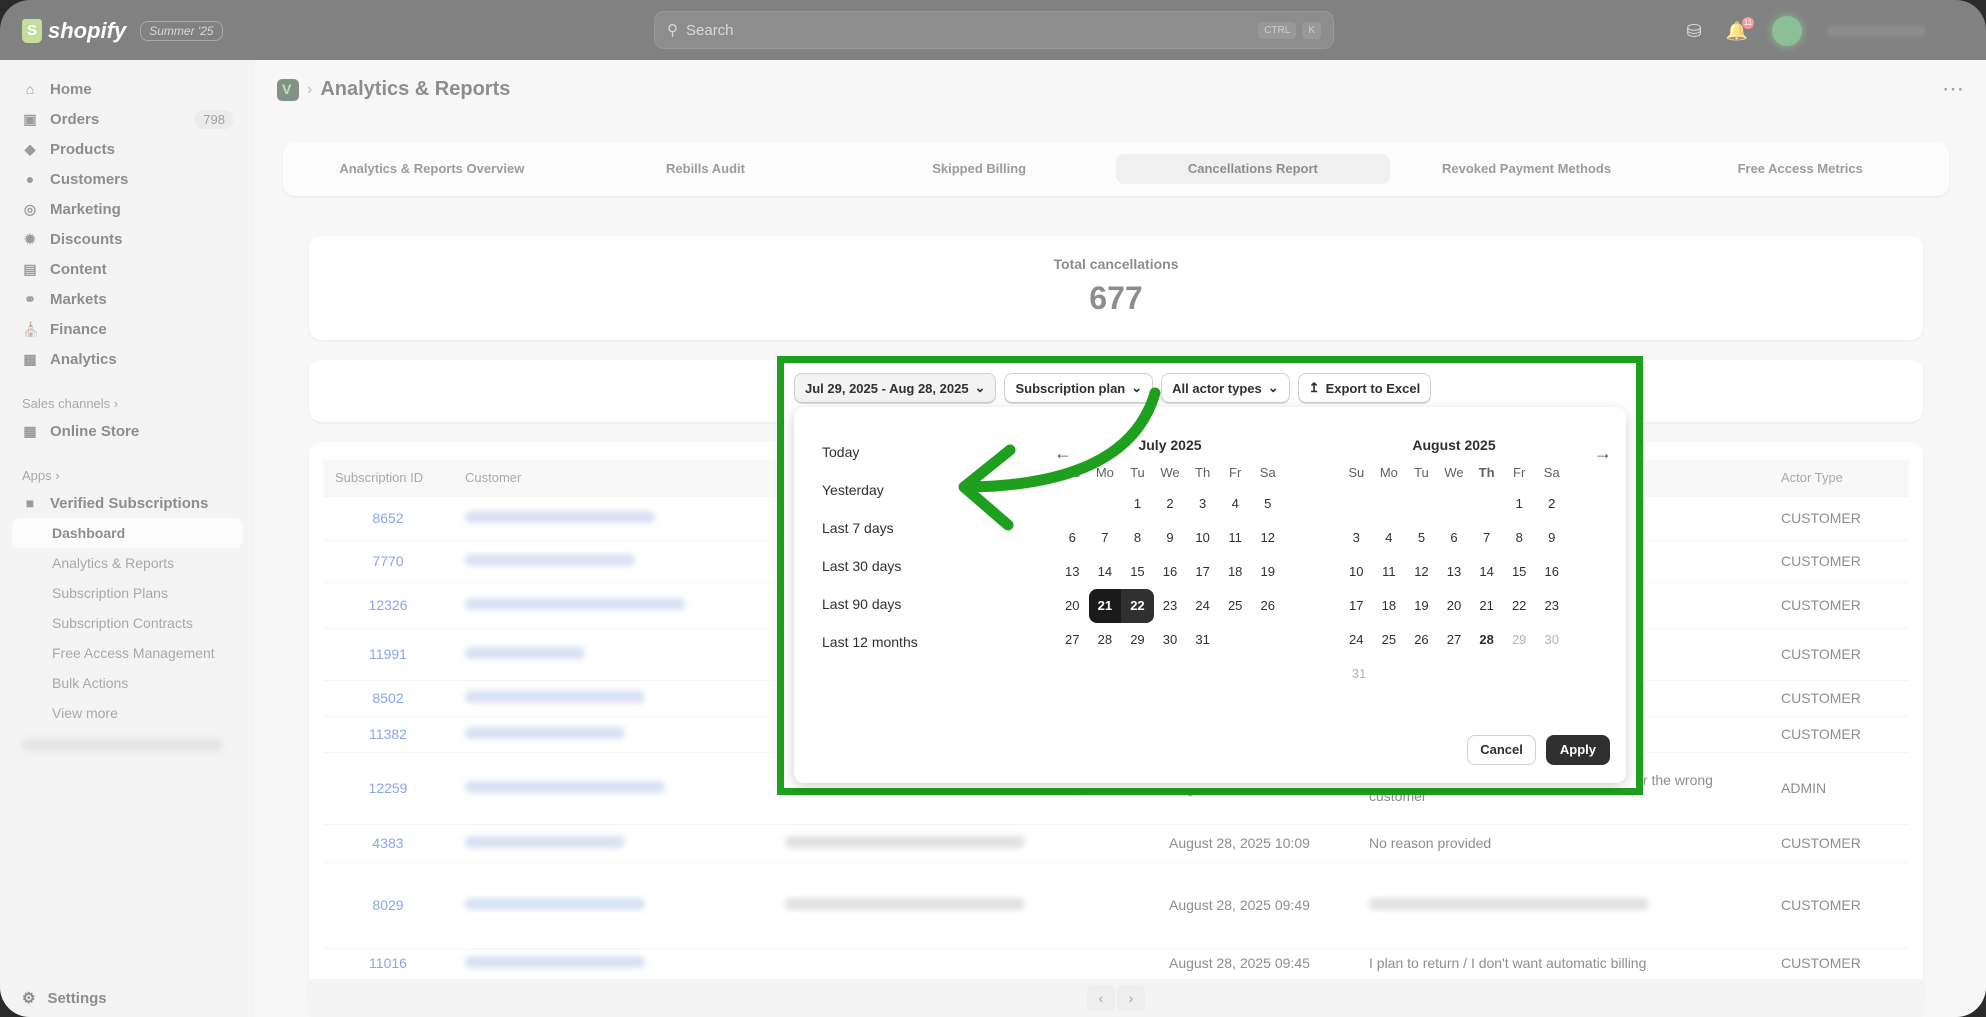  I want to click on calendar-day: 8, so click(1519, 538).